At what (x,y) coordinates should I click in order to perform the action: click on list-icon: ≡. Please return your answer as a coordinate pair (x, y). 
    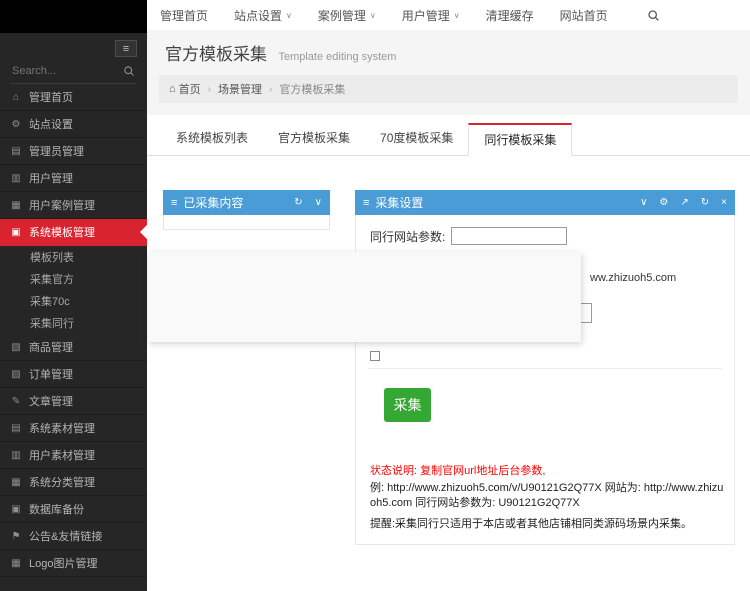
    Looking at the image, I should click on (174, 202).